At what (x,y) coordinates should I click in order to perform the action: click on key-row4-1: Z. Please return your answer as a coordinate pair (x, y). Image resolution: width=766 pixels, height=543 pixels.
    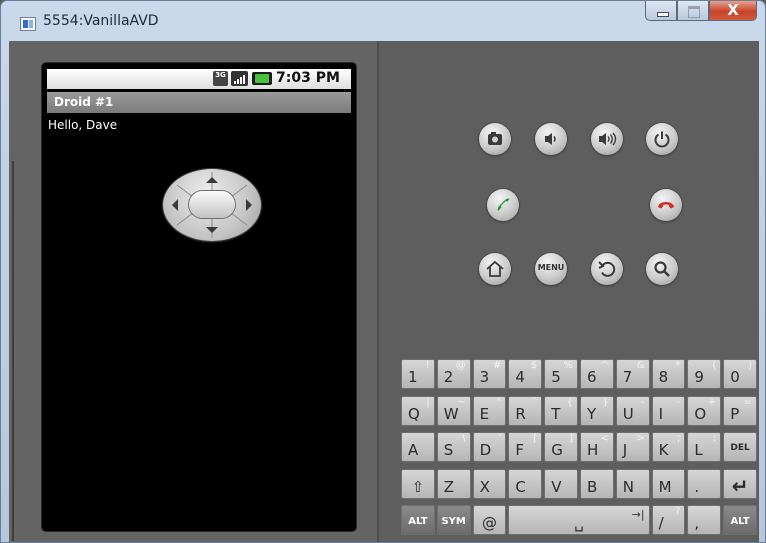
    Looking at the image, I should click on (453, 483).